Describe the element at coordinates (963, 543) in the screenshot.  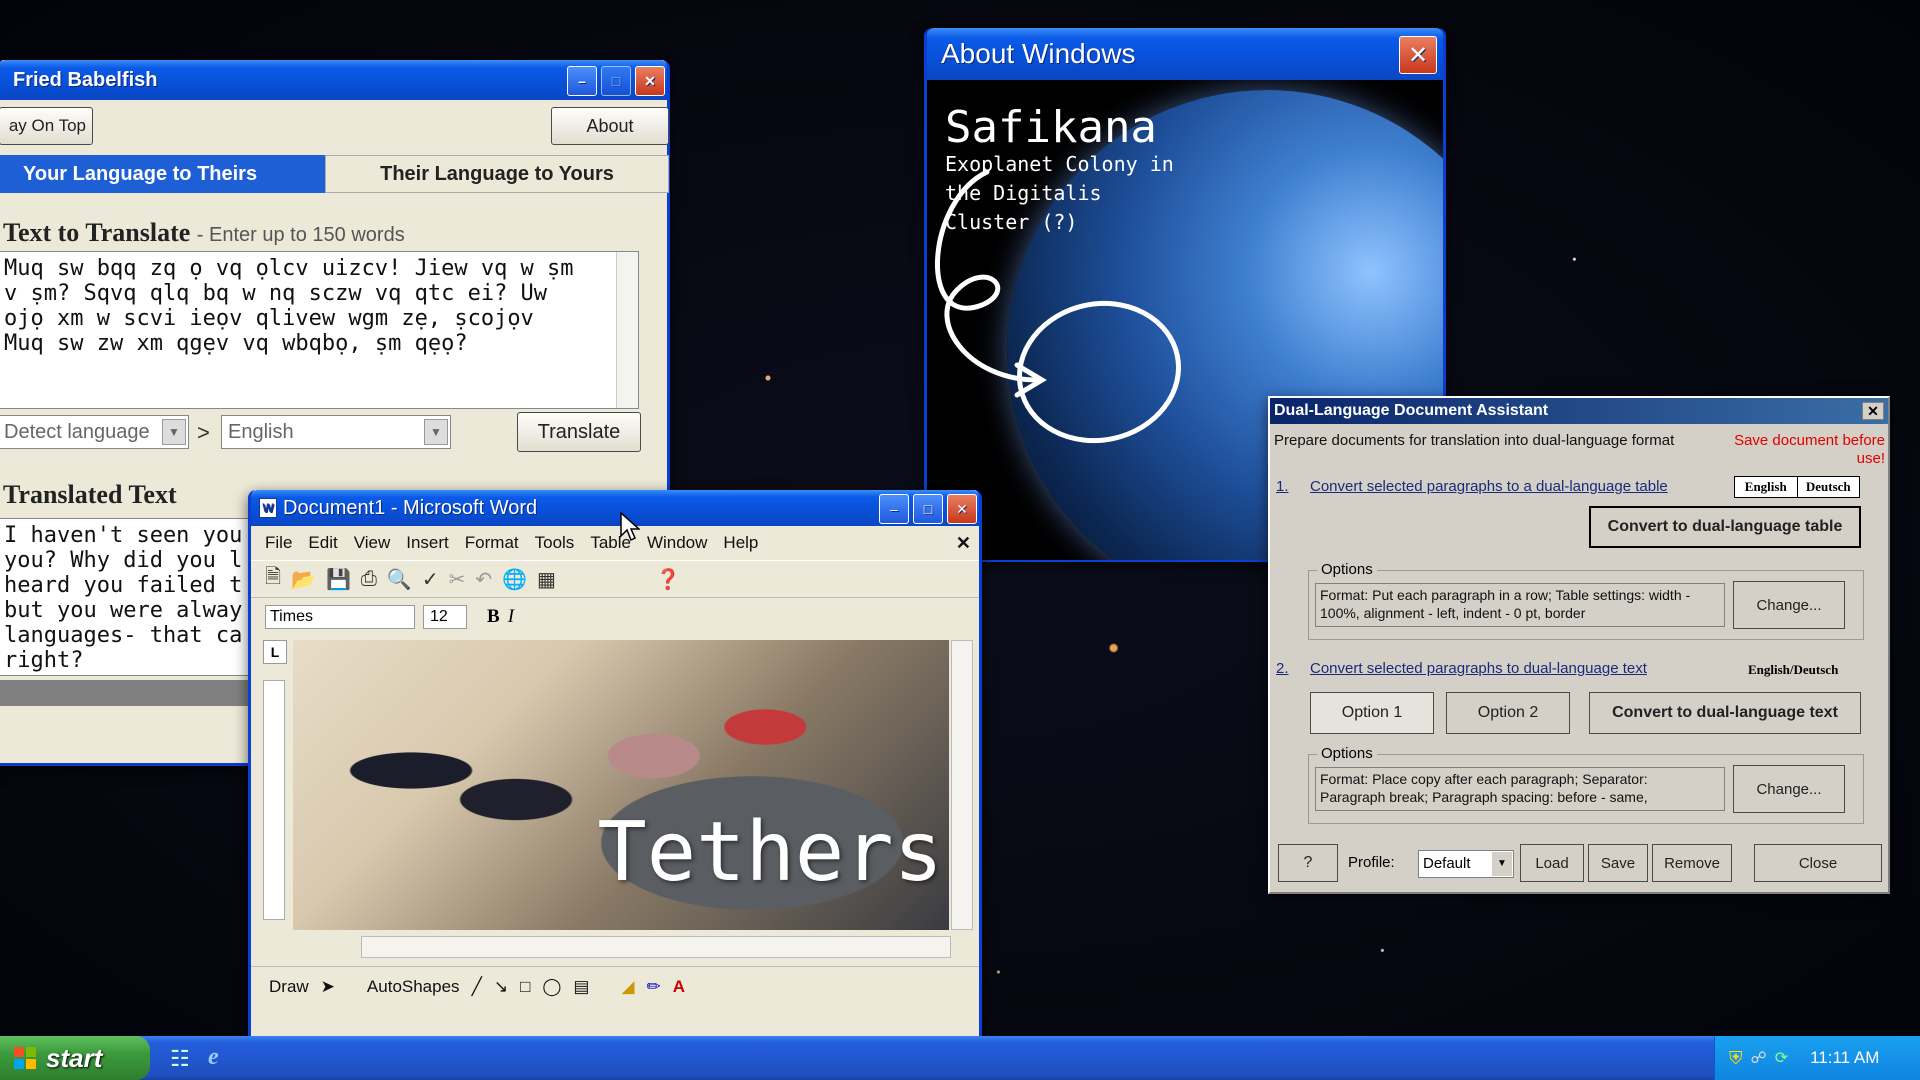
I see `close-doc-icon: ✕` at that location.